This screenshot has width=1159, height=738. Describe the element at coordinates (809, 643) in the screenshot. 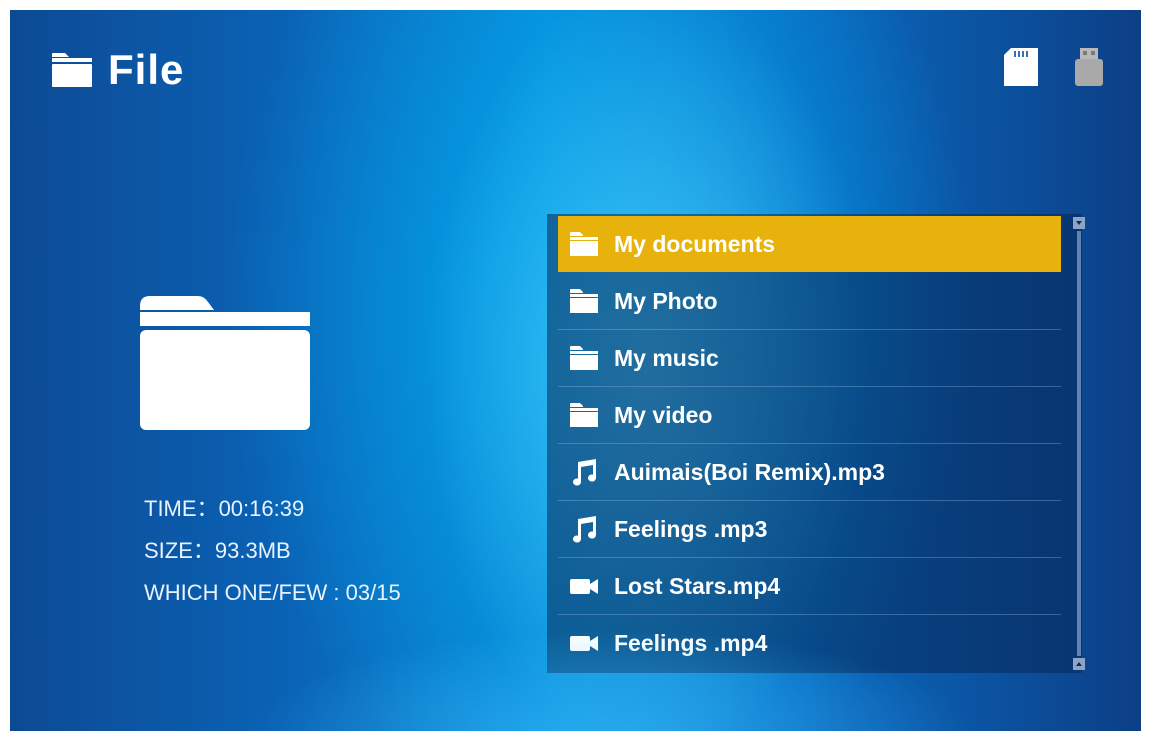

I see `list-item-feelings-mp4: Feelings .mp4` at that location.